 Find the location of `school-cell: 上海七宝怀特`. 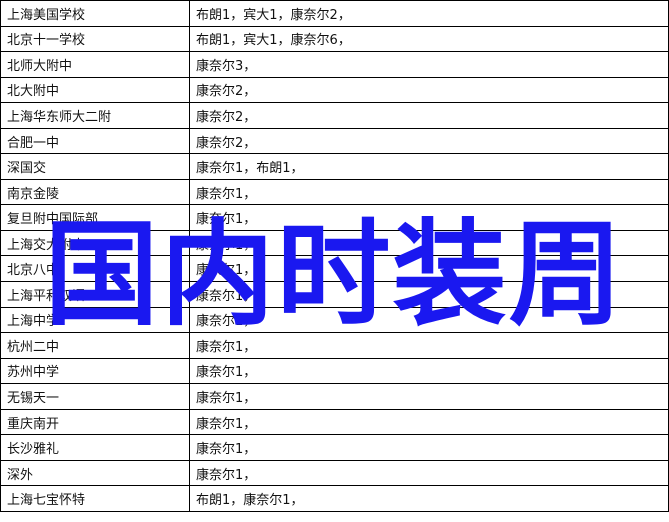

school-cell: 上海七宝怀特 is located at coordinates (95, 498).